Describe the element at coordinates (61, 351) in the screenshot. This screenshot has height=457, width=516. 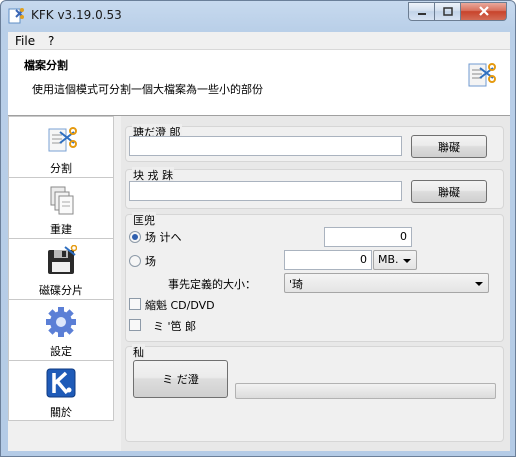
I see `sidebar-item-label: 設定` at that location.